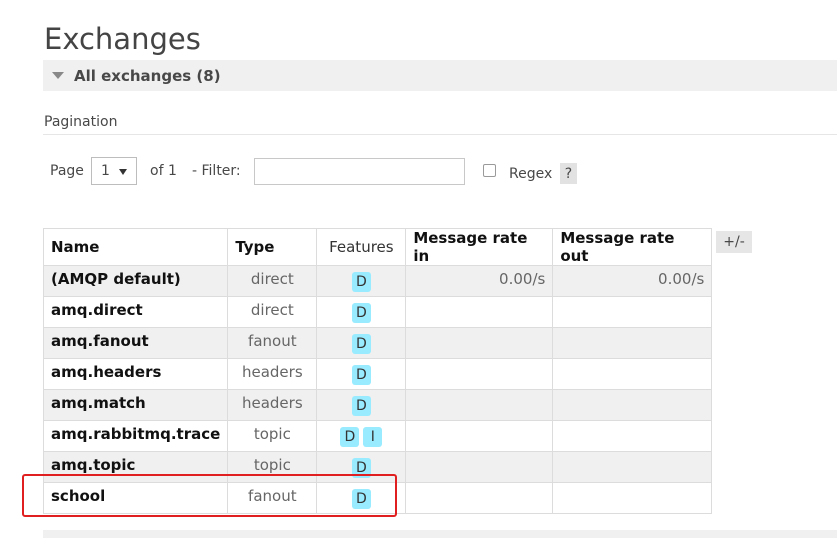 The width and height of the screenshot is (837, 538). Describe the element at coordinates (373, 437) in the screenshot. I see `feature-badge: I` at that location.